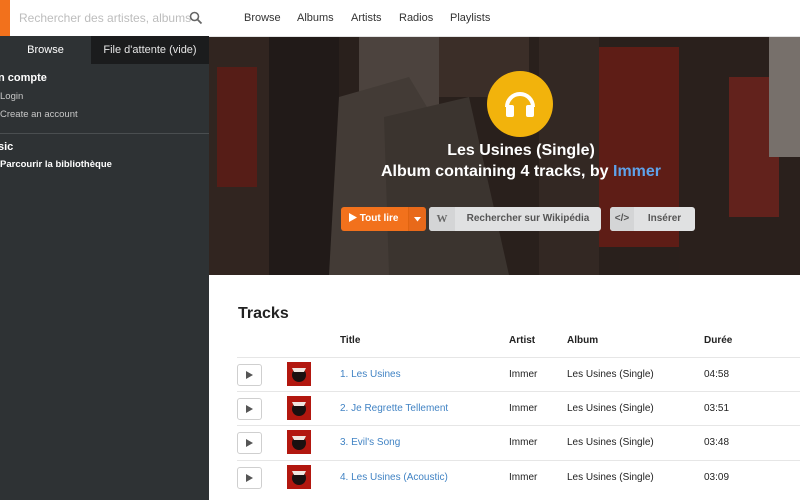 The height and width of the screenshot is (500, 800). What do you see at coordinates (104, 115) in the screenshot?
I see `sidebar-item-create-account: Create an account` at bounding box center [104, 115].